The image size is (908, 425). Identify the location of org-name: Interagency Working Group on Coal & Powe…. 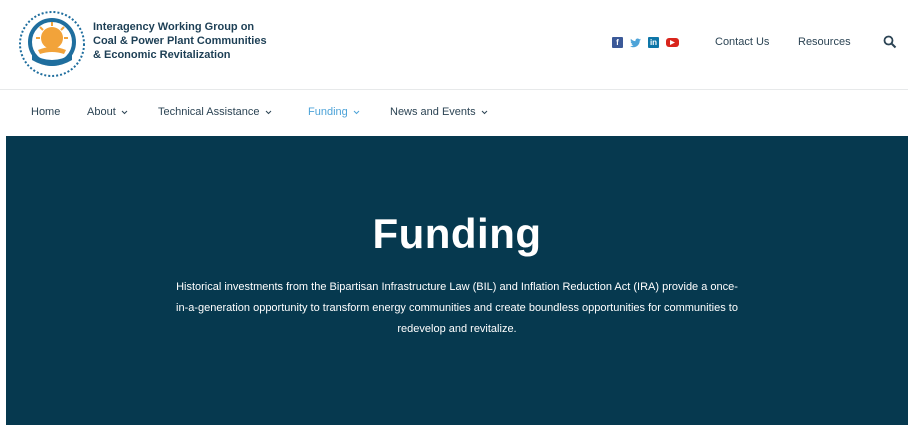
(193, 41).